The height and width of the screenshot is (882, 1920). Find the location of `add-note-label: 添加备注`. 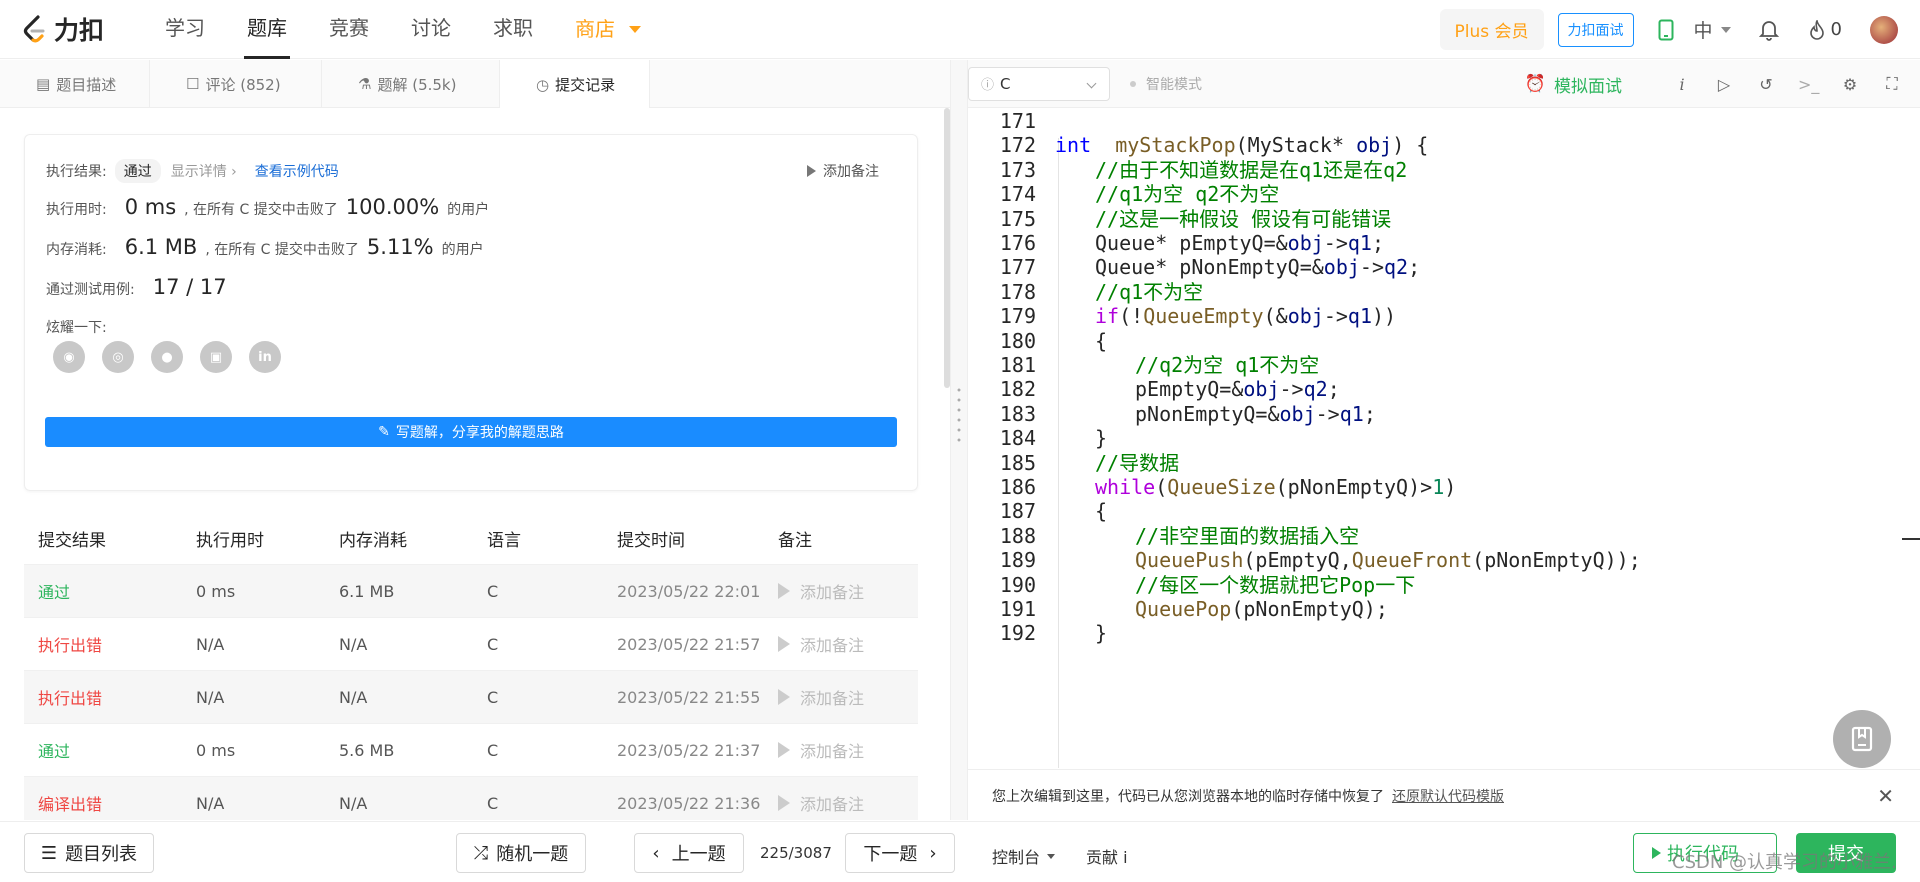

add-note-label: 添加备注 is located at coordinates (851, 172).